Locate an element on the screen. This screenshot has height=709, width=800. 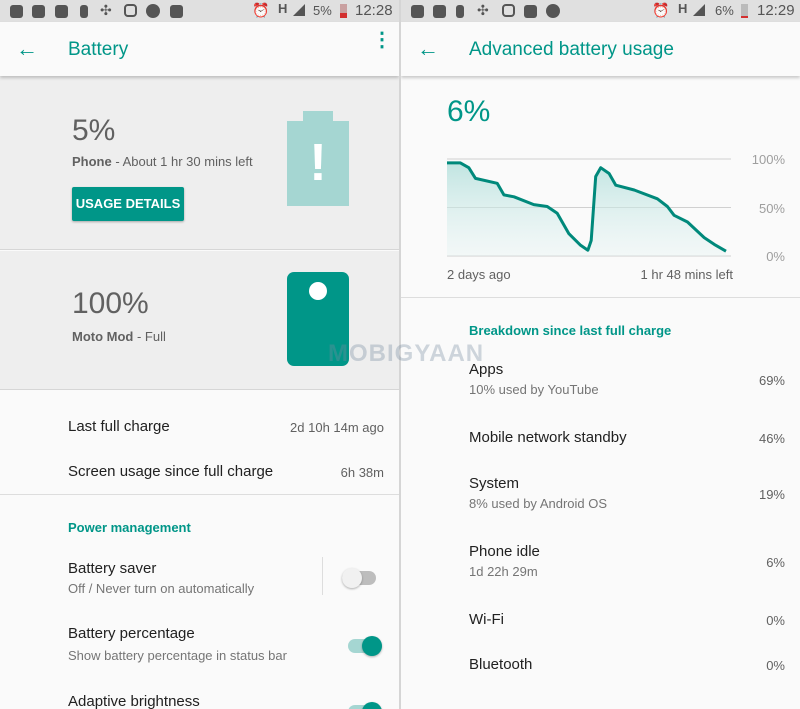
x-label-end: 1 hr 48 mins left is located at coordinates (687, 274).